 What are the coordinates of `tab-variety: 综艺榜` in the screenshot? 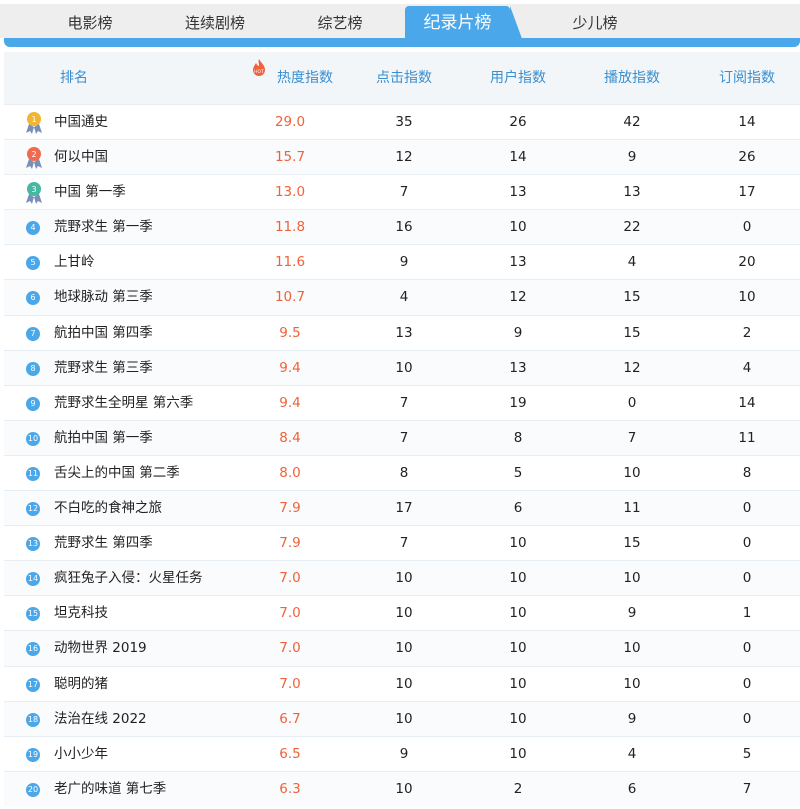 It's located at (340, 23).